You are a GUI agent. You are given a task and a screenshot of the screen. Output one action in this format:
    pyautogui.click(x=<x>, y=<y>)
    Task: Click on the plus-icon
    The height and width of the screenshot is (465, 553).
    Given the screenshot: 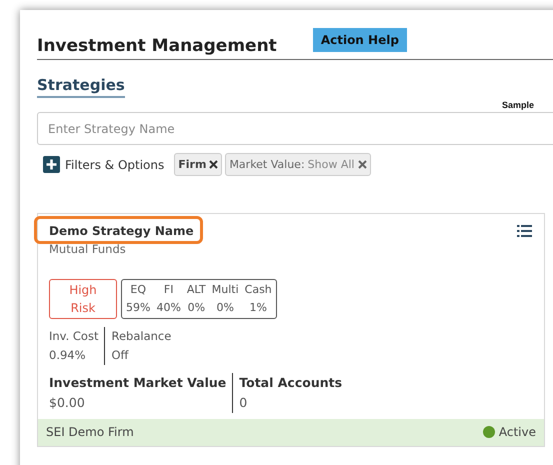 What is the action you would take?
    pyautogui.click(x=51, y=164)
    